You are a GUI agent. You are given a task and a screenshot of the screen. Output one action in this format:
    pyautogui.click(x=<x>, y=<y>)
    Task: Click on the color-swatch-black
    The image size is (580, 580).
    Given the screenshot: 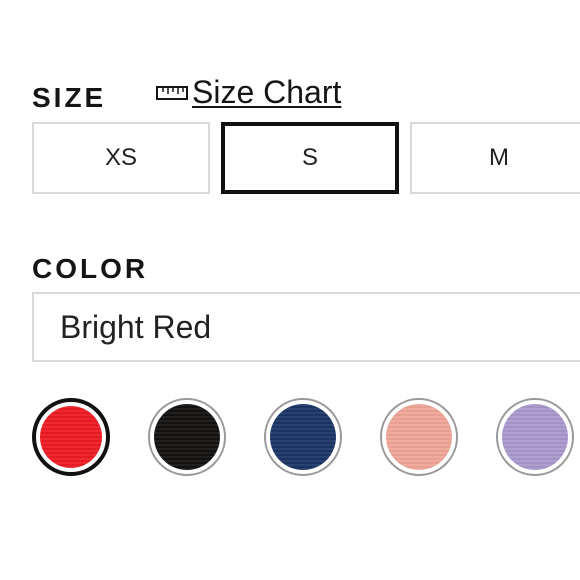 What is the action you would take?
    pyautogui.click(x=187, y=437)
    